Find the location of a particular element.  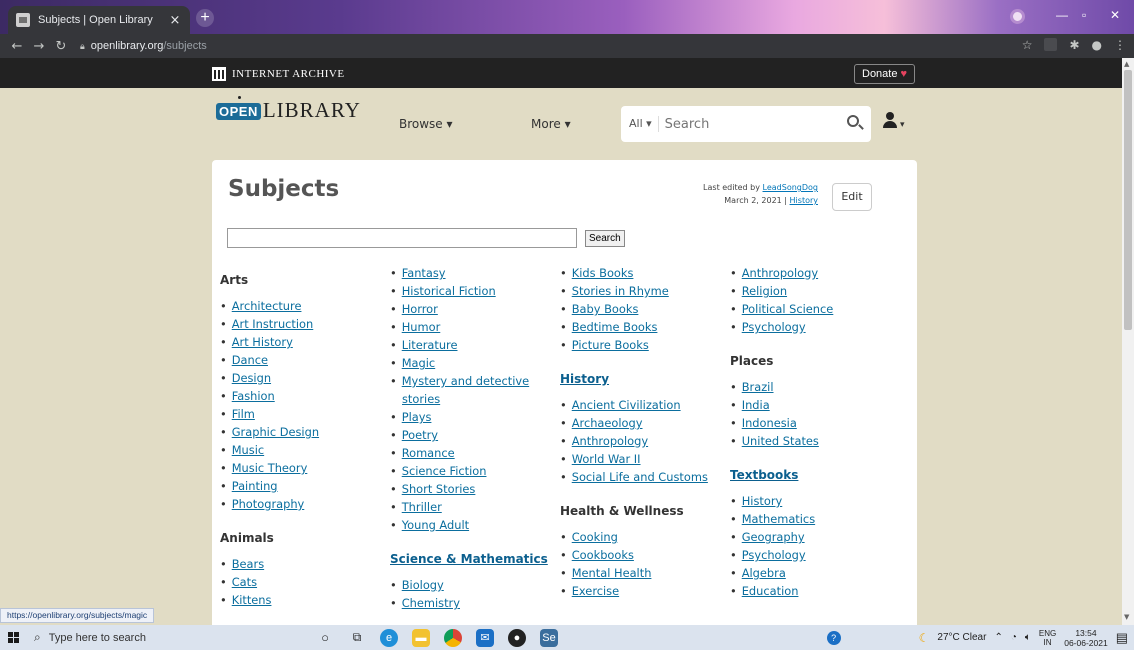

language-indicator: ENG IN is located at coordinates (1047, 638).